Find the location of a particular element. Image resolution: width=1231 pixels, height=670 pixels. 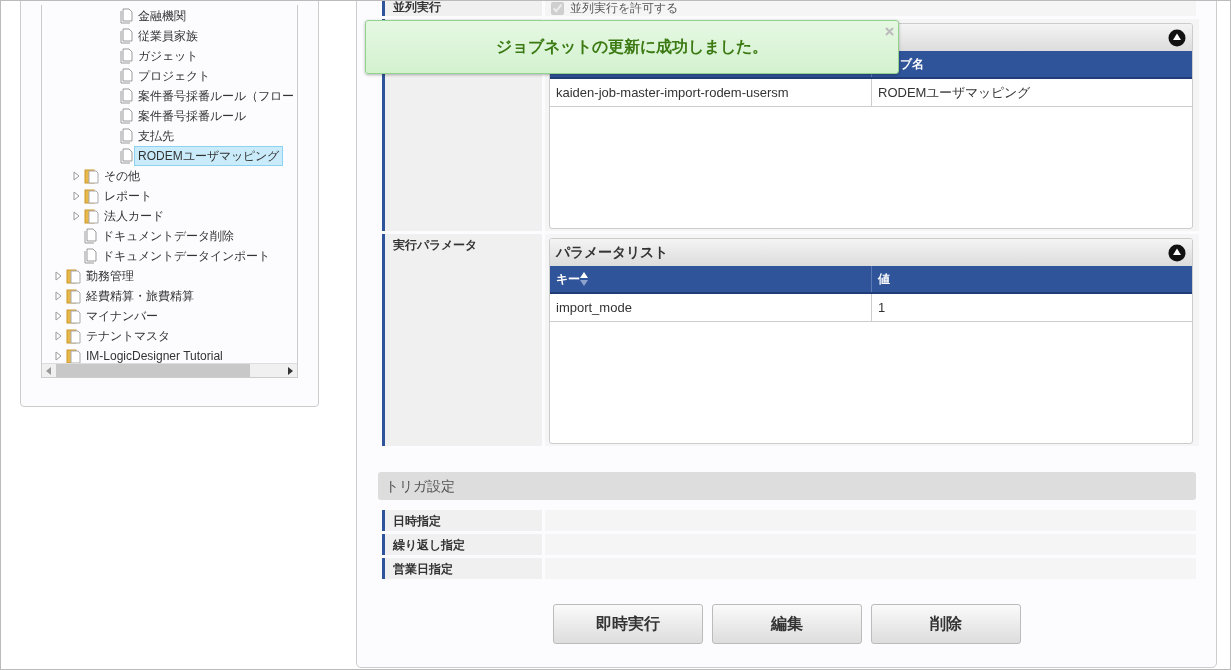

action-button: 編集 is located at coordinates (786, 624).